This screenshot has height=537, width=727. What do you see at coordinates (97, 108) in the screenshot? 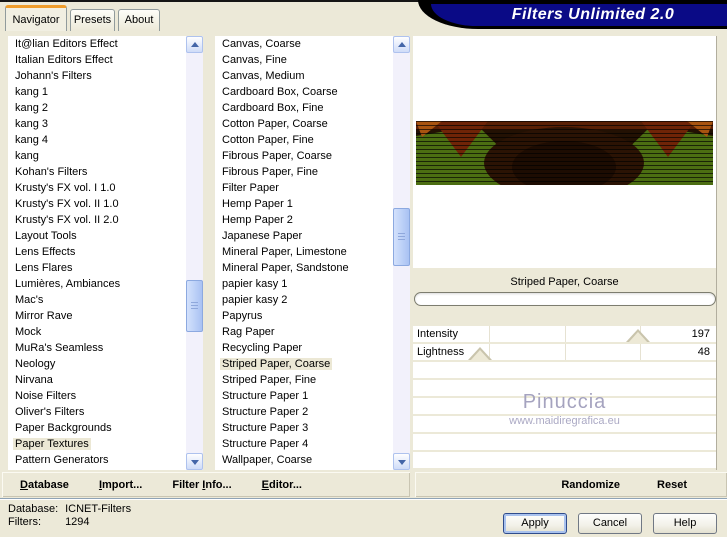
I see `list-item: kang 2` at bounding box center [97, 108].